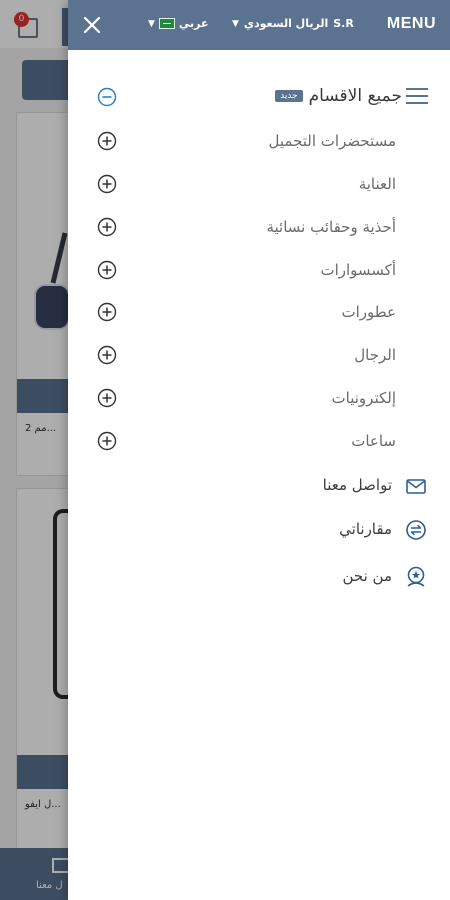  What do you see at coordinates (259, 398) in the screenshot?
I see `category-item: إلكترونيات` at bounding box center [259, 398].